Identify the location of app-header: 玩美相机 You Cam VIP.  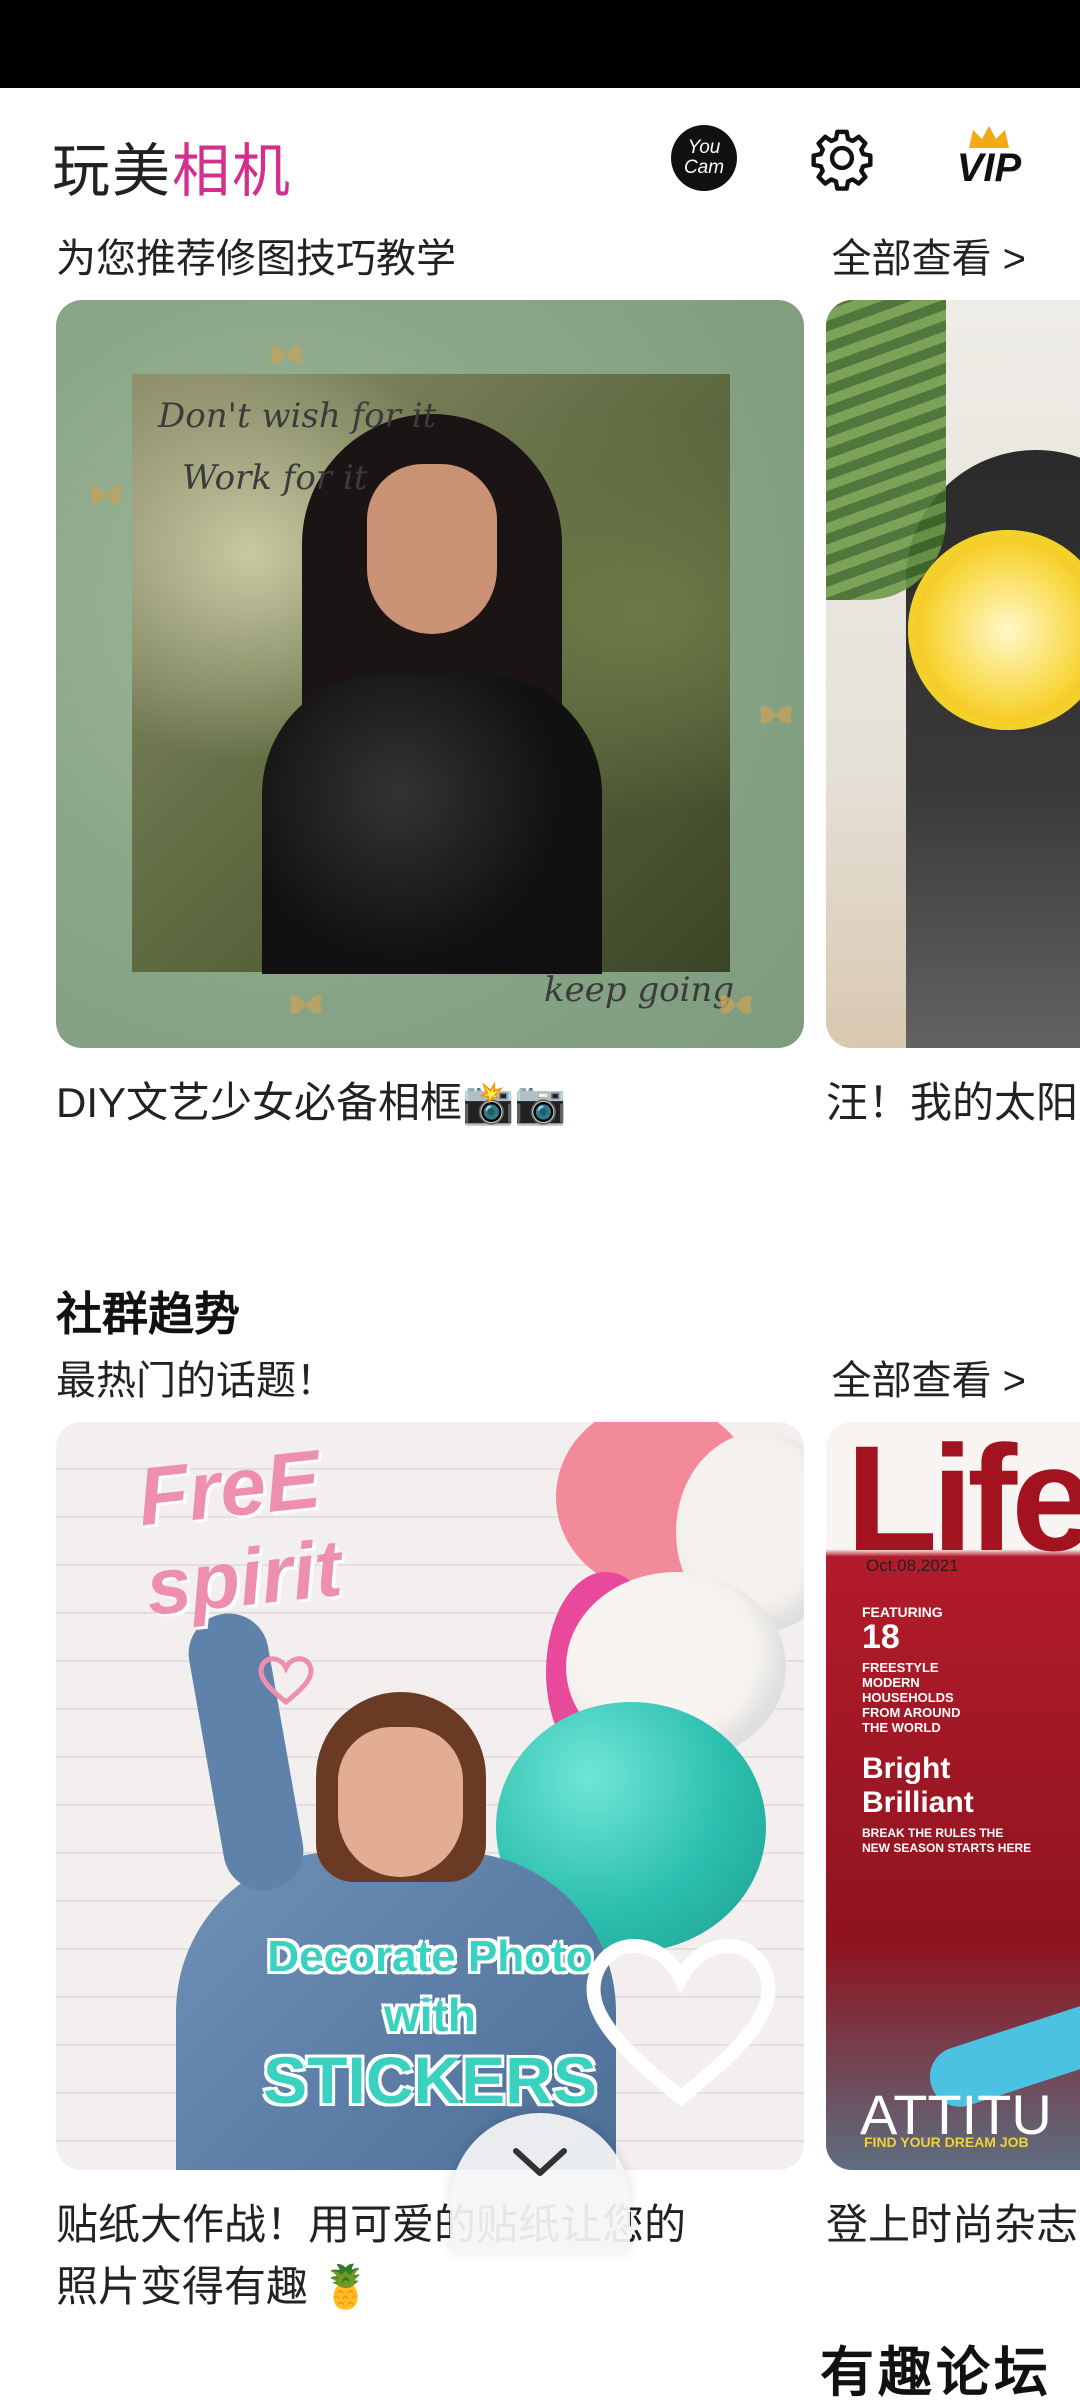
(540, 158).